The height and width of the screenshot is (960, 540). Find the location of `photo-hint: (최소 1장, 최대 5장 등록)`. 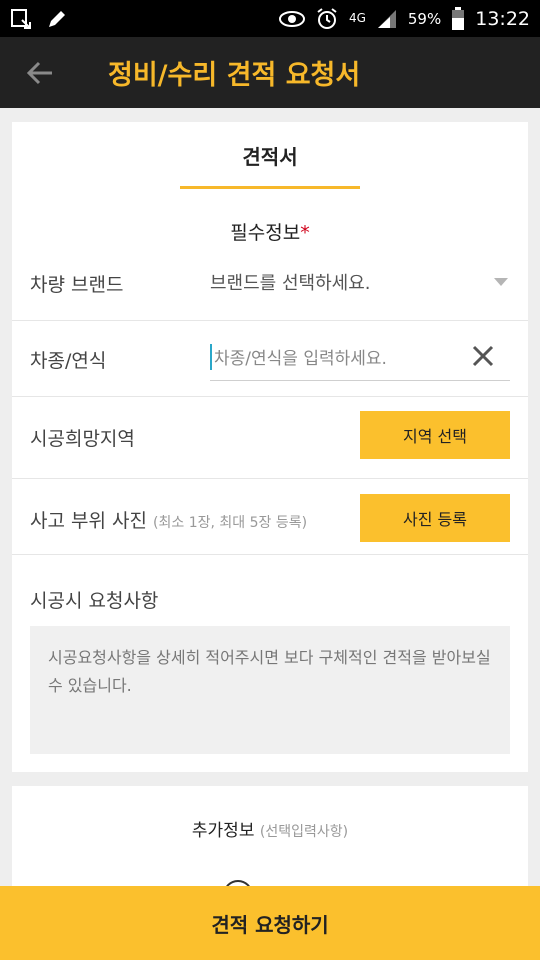

photo-hint: (최소 1장, 최대 5장 등록) is located at coordinates (230, 523).